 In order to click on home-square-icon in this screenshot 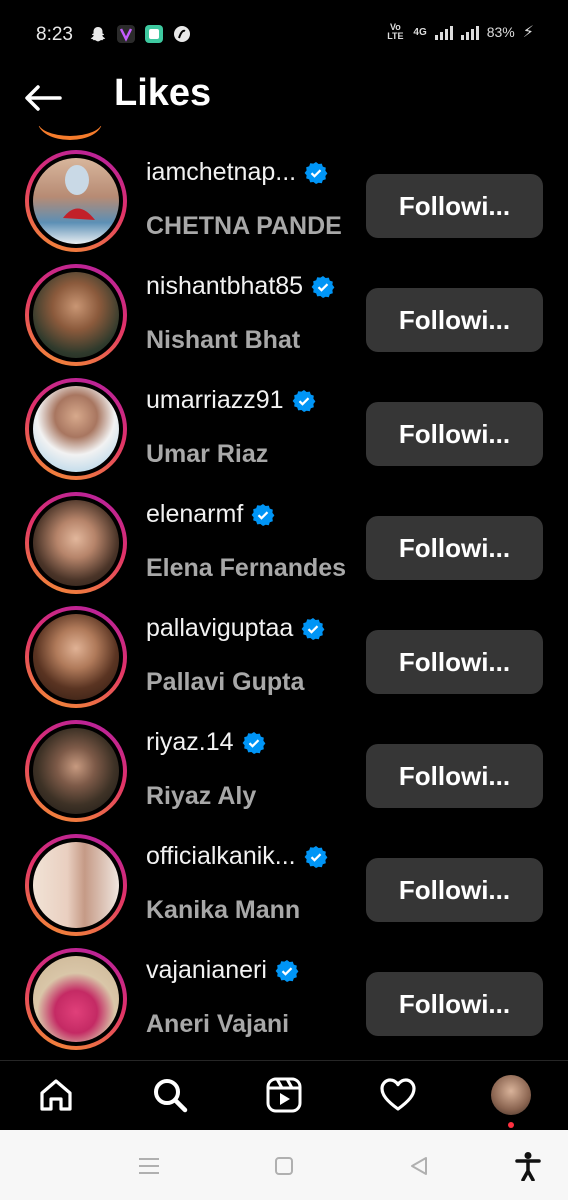, I will do `click(284, 1166)`.